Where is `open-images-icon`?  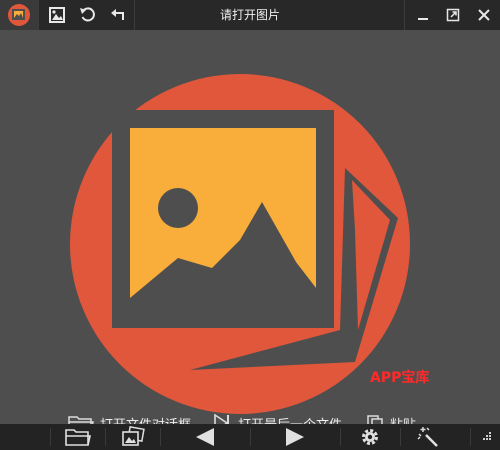
open-images-icon is located at coordinates (133, 436).